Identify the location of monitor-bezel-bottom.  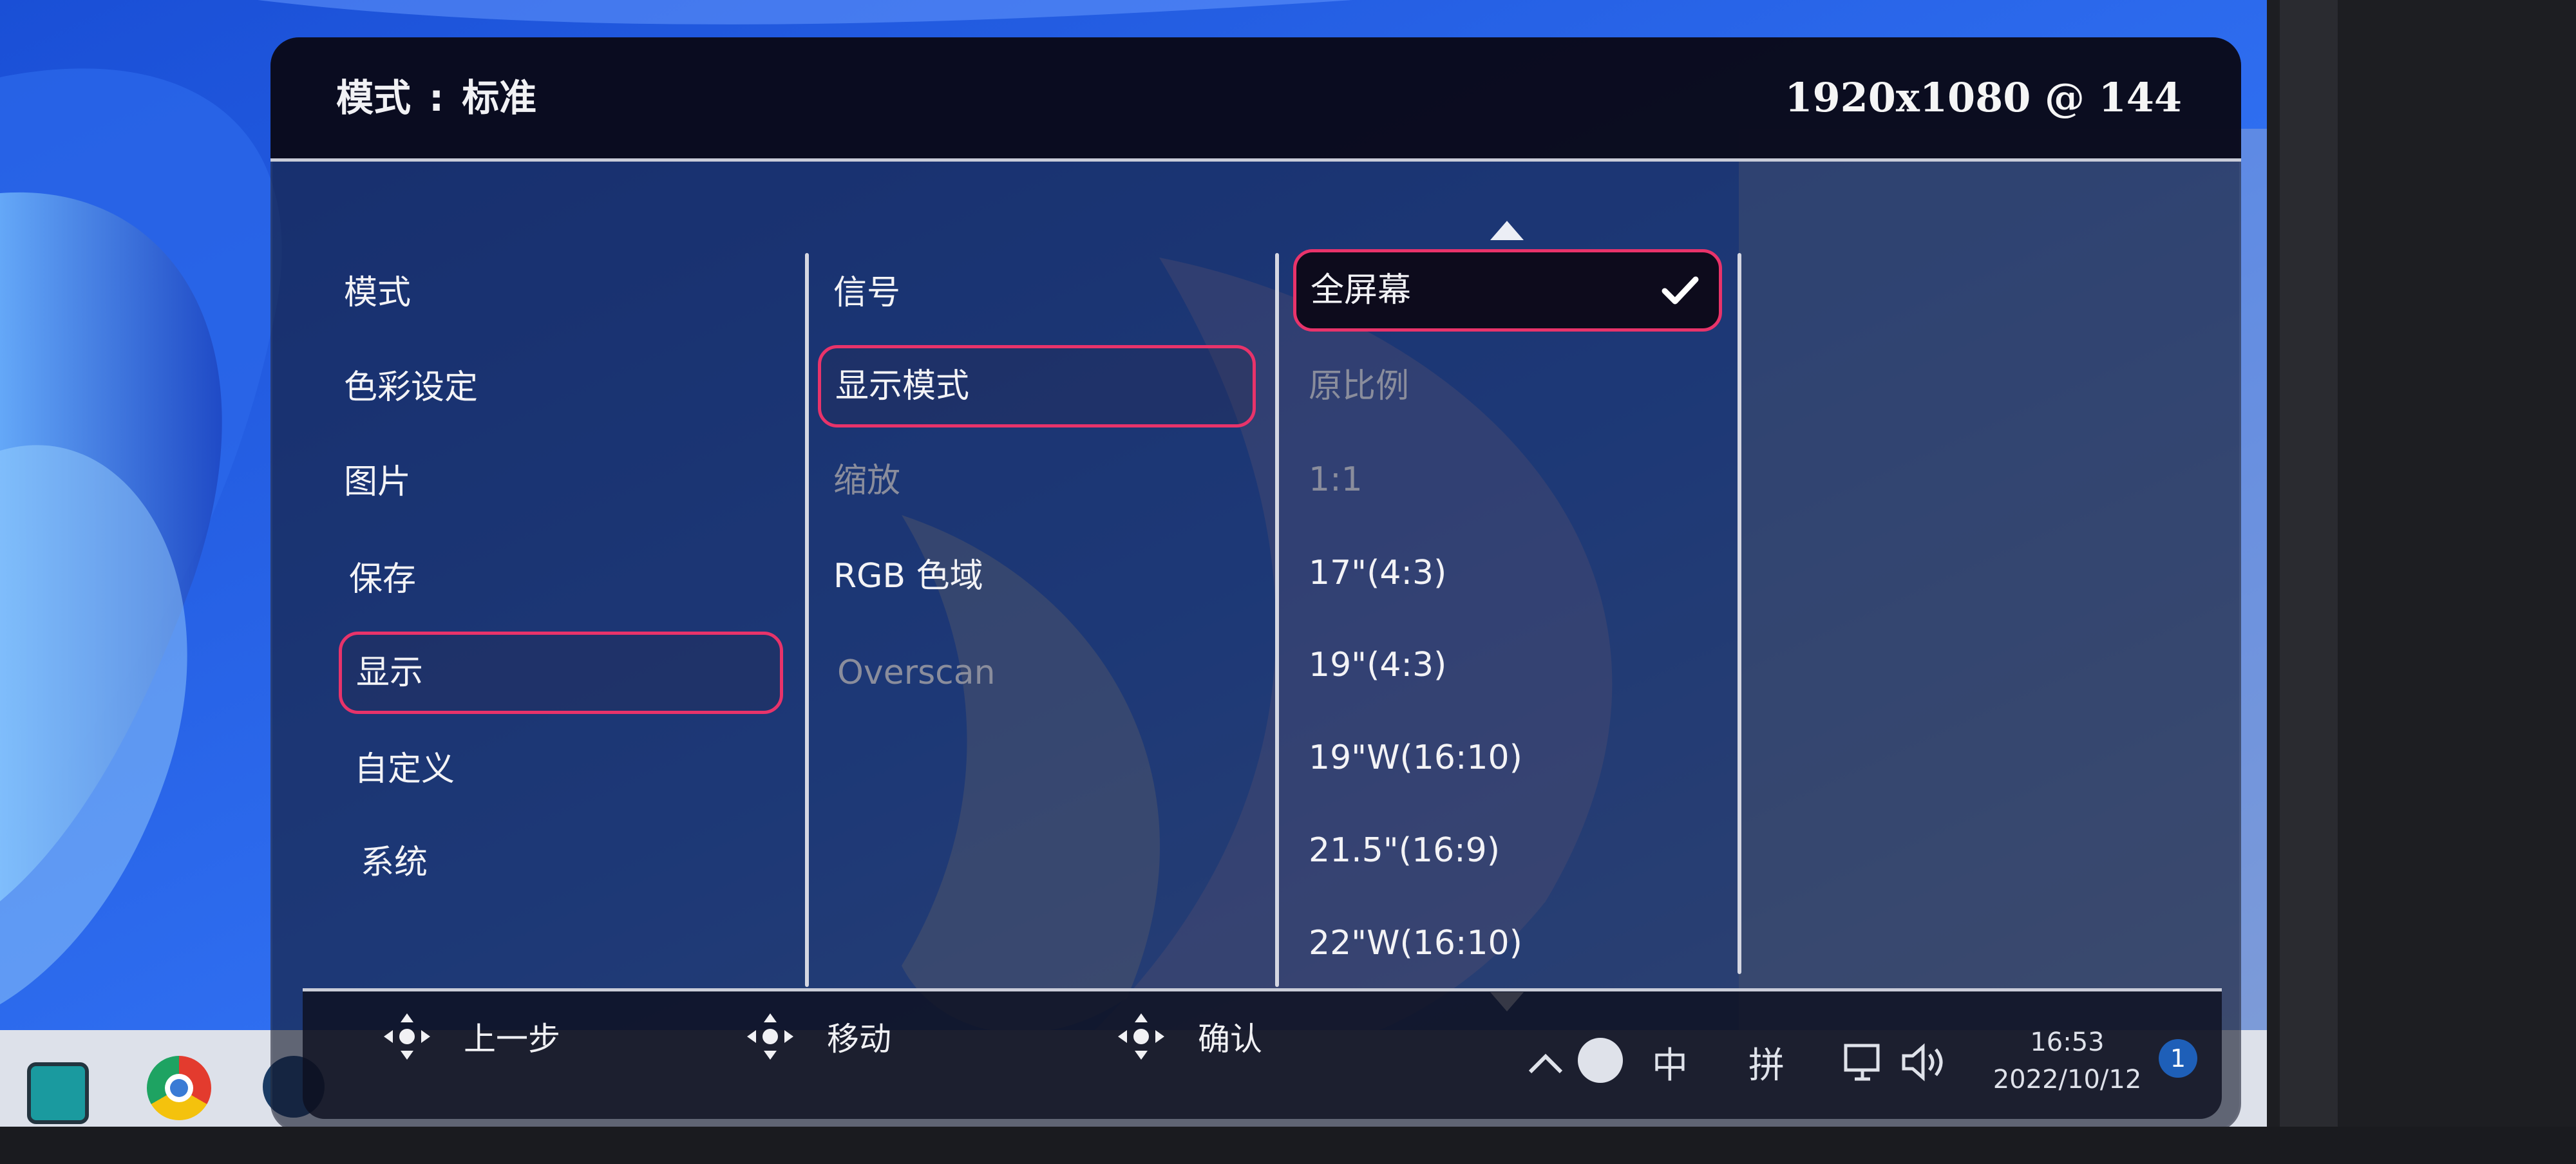
(1288, 1145).